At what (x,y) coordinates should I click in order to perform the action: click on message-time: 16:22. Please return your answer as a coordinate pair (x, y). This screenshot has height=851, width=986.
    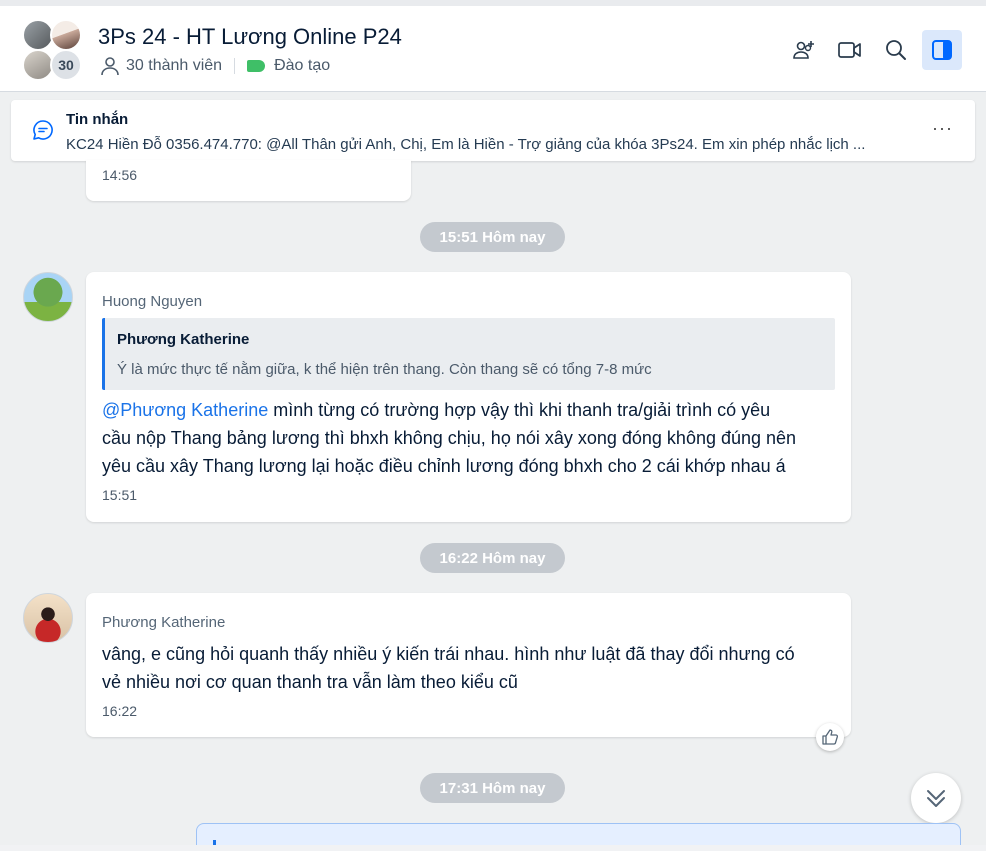
    Looking at the image, I should click on (120, 711).